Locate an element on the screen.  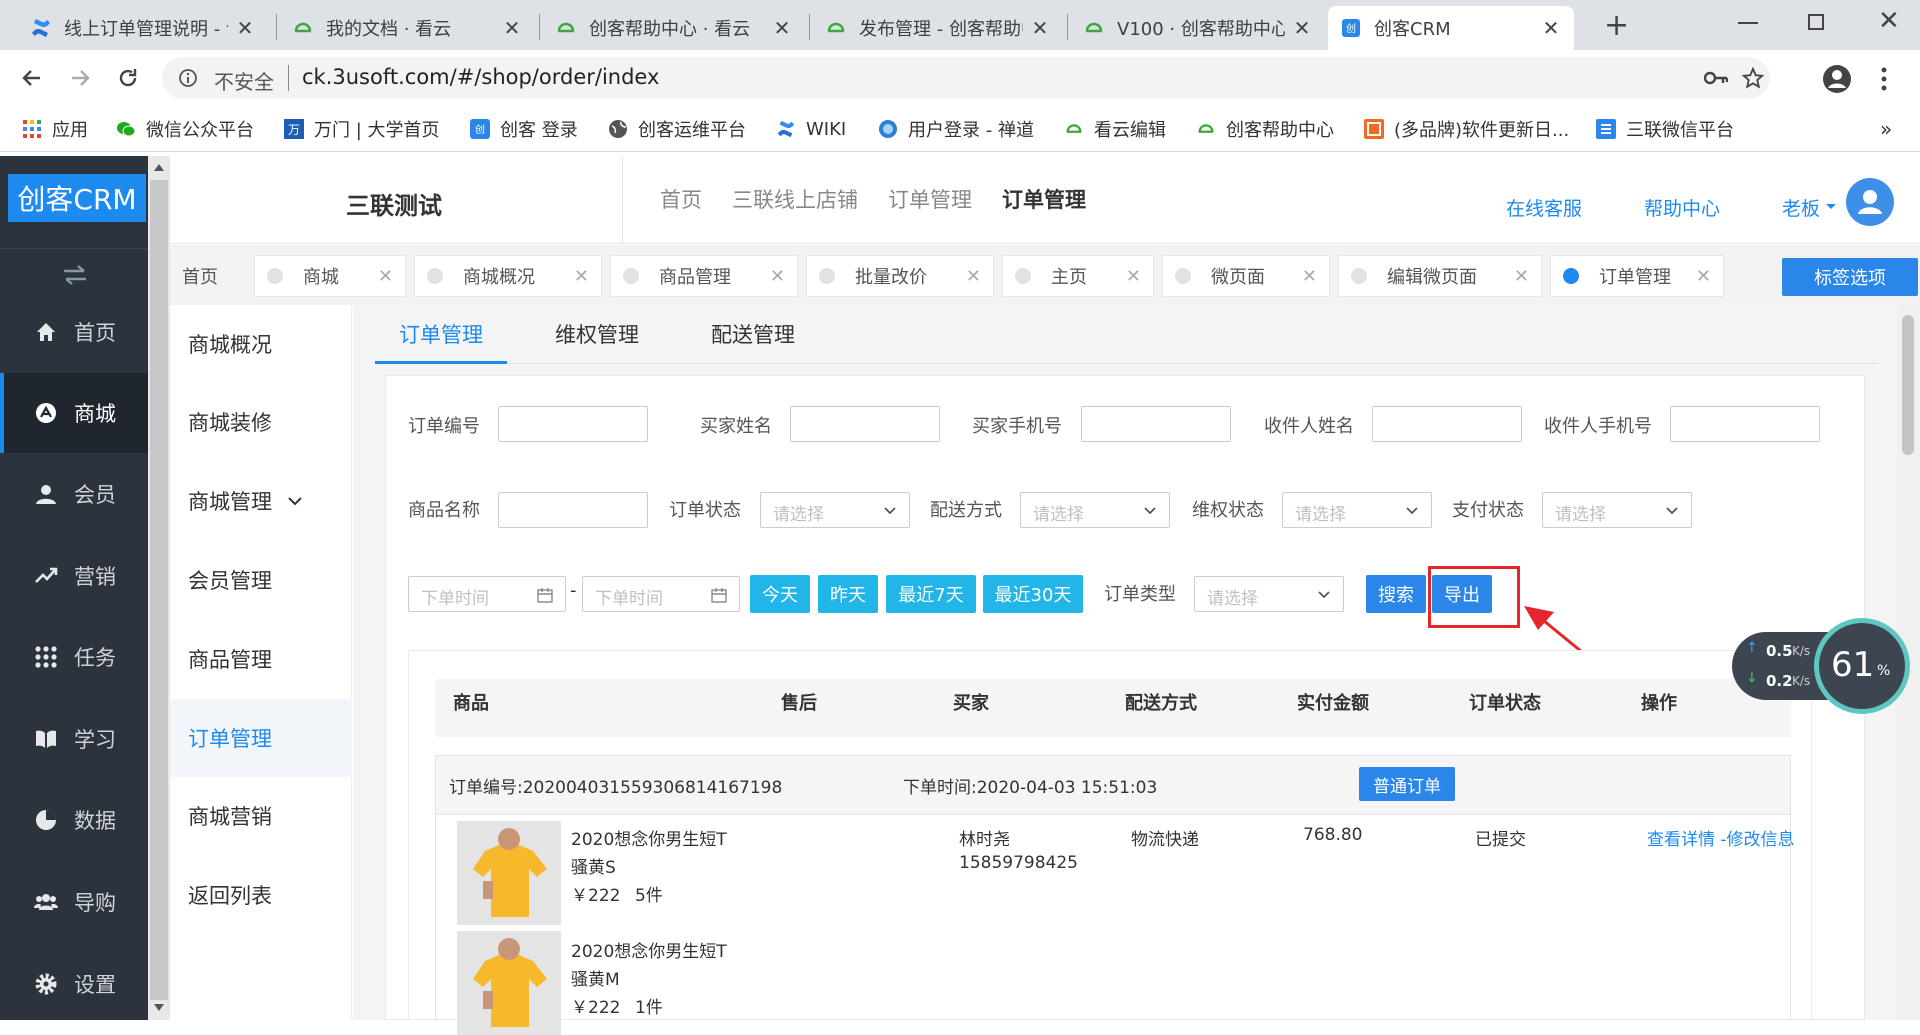
buyer-phone-input is located at coordinates (1156, 424).